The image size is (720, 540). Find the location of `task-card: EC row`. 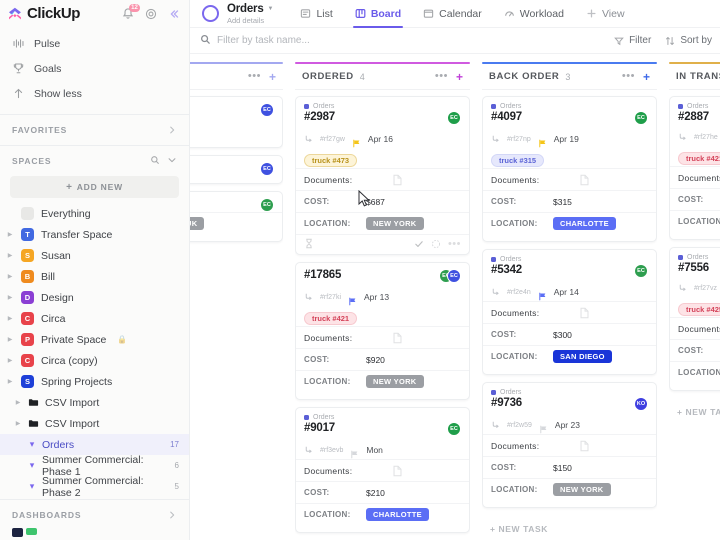

task-card: EC row is located at coordinates (236, 122).